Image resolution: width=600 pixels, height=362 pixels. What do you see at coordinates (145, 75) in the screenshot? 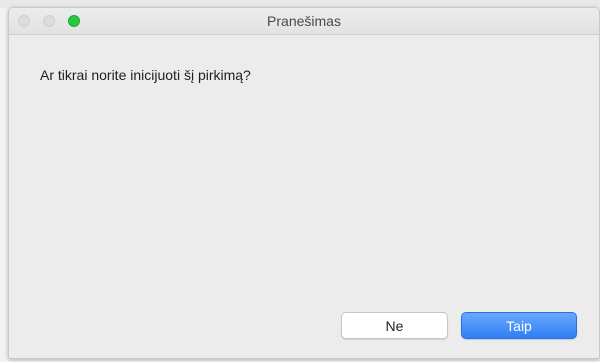
I see `dialog-message: Ar tikrai norite inicijuoti šį pirkimą?` at bounding box center [145, 75].